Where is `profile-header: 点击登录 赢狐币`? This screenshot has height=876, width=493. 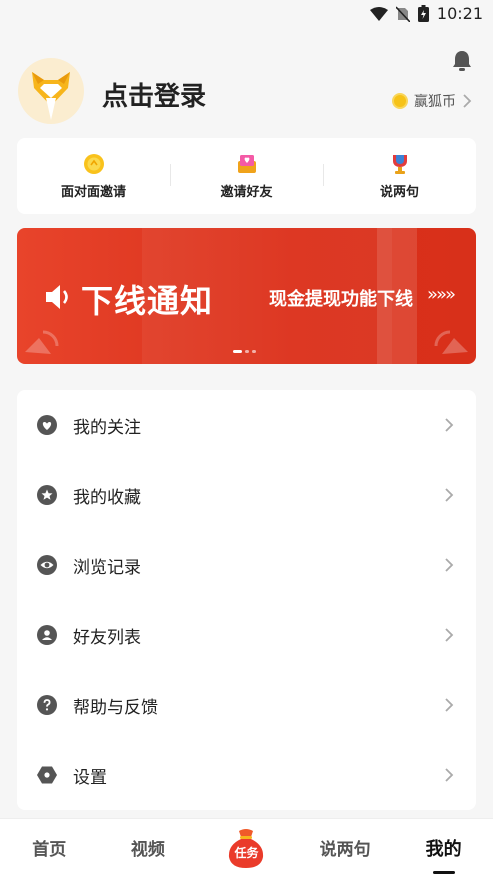
profile-header: 点击登录 赢狐币 is located at coordinates (247, 93).